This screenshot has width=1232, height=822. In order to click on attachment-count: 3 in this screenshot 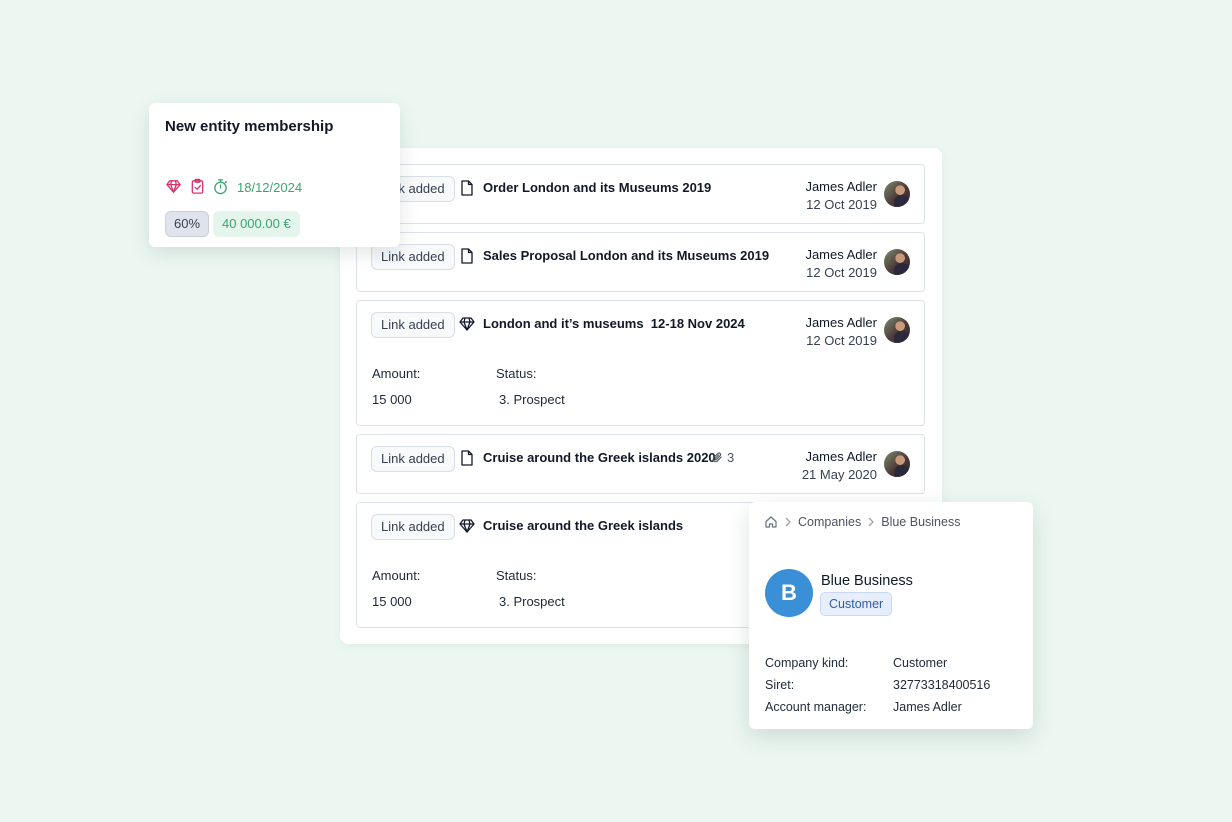, I will do `click(722, 457)`.